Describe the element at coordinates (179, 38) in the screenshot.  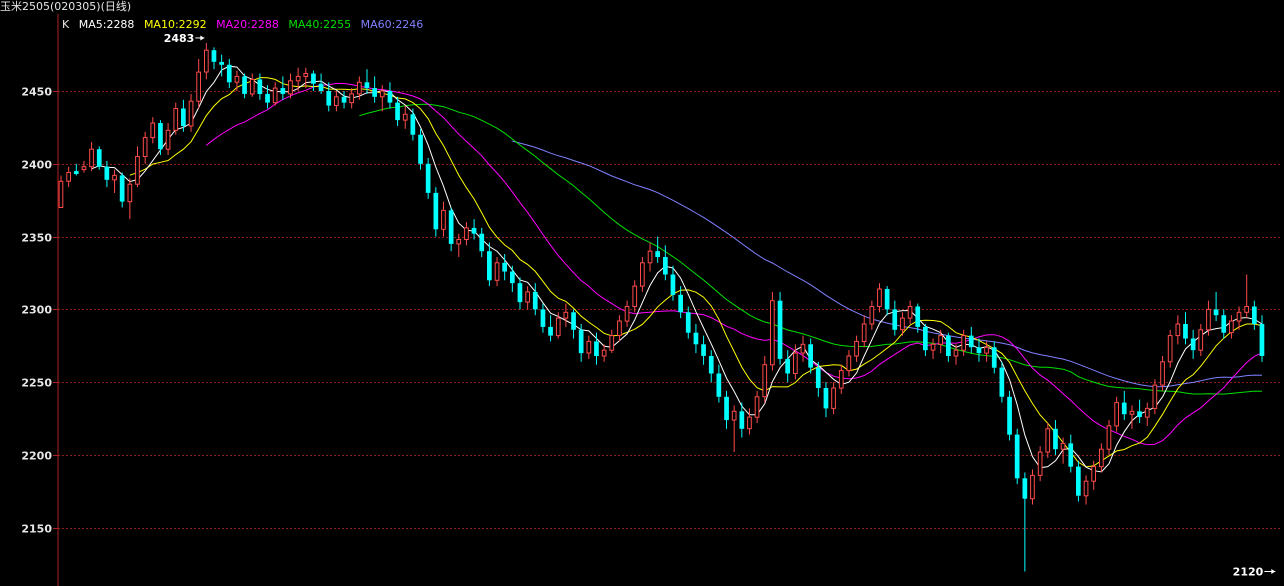
I see `high-label: 2483` at that location.